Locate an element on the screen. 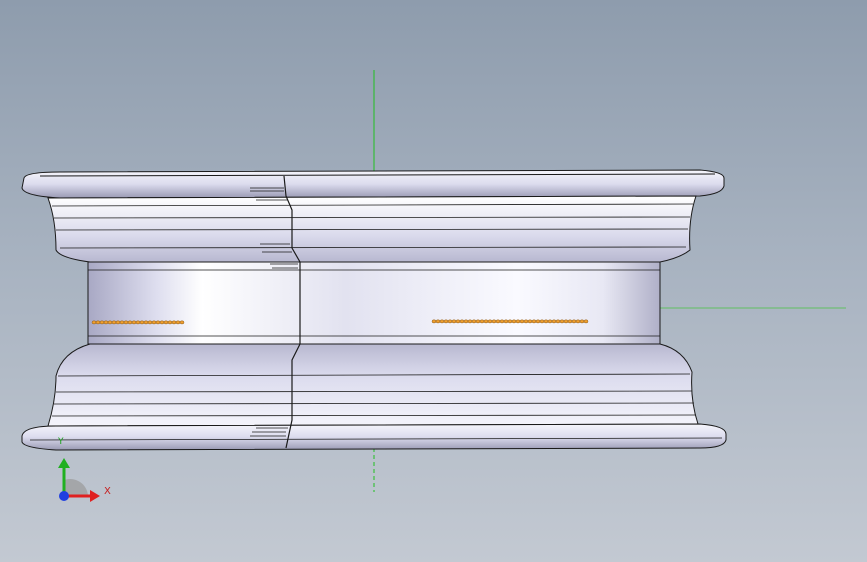 The height and width of the screenshot is (562, 867). rim-barrel is located at coordinates (374, 303).